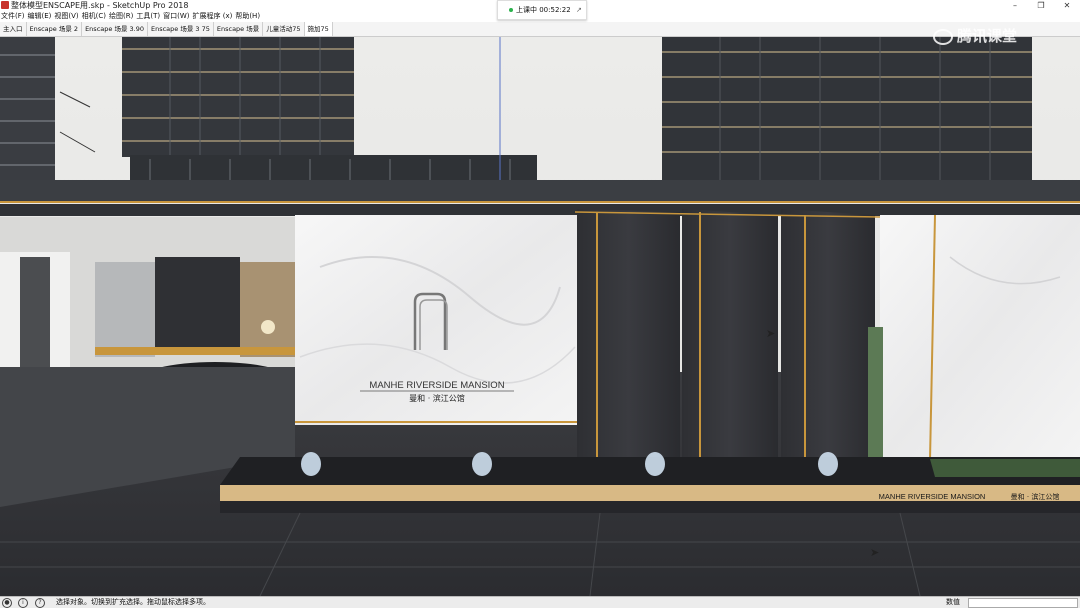 The height and width of the screenshot is (608, 1080). I want to click on menu-extensions: 扩展程序 (x), so click(212, 16).